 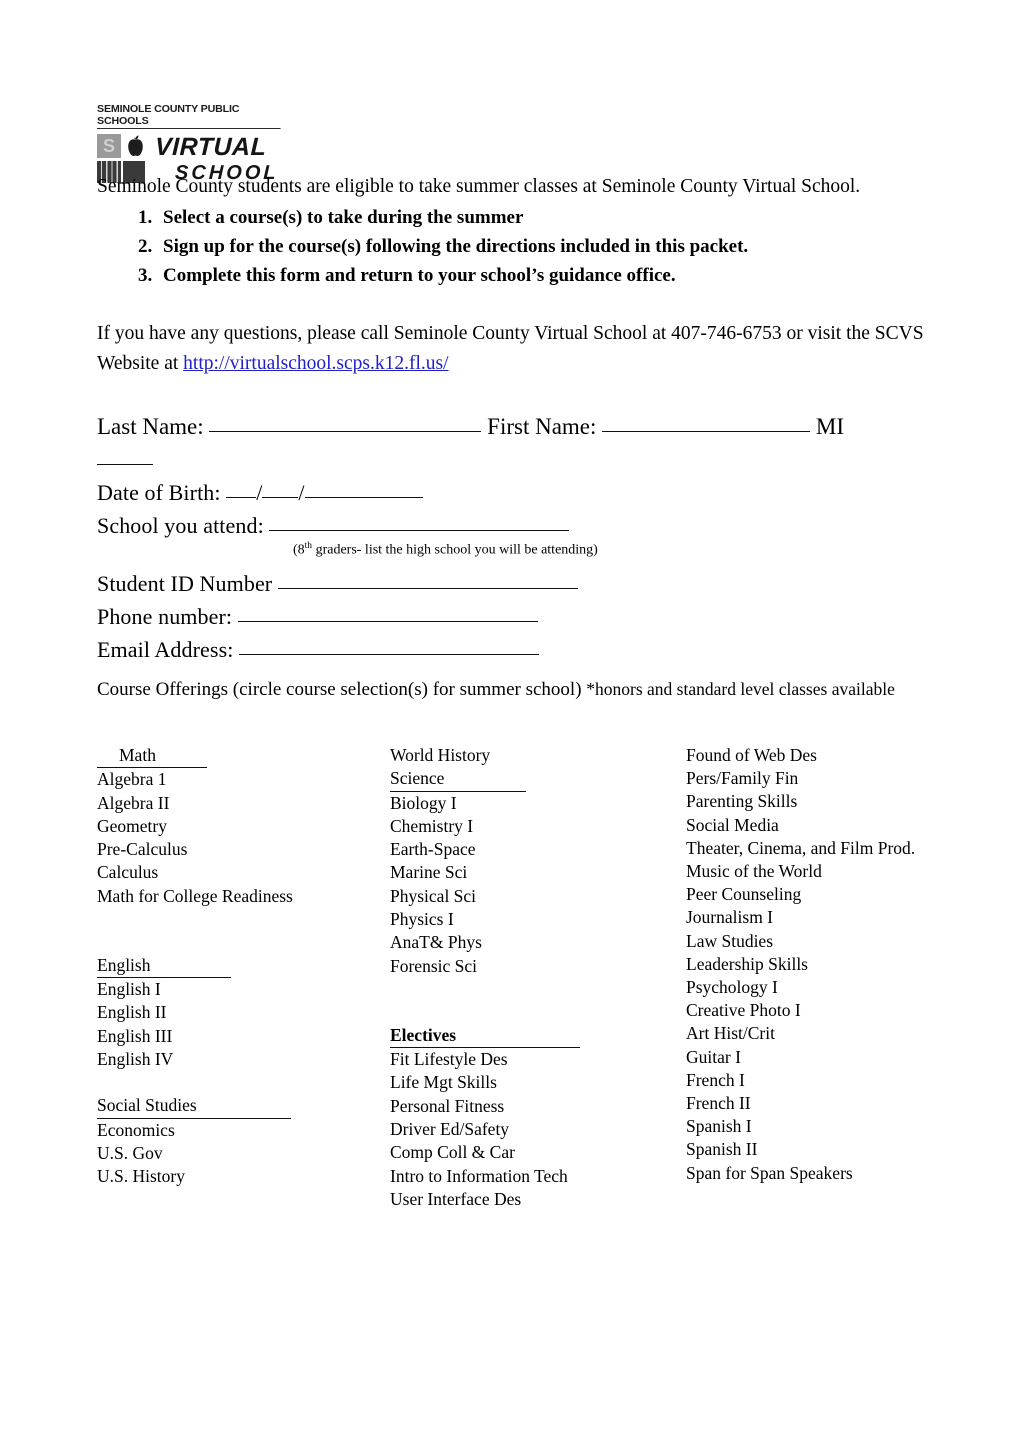 I want to click on course-item: Span for Span Speakers, so click(x=846, y=1173).